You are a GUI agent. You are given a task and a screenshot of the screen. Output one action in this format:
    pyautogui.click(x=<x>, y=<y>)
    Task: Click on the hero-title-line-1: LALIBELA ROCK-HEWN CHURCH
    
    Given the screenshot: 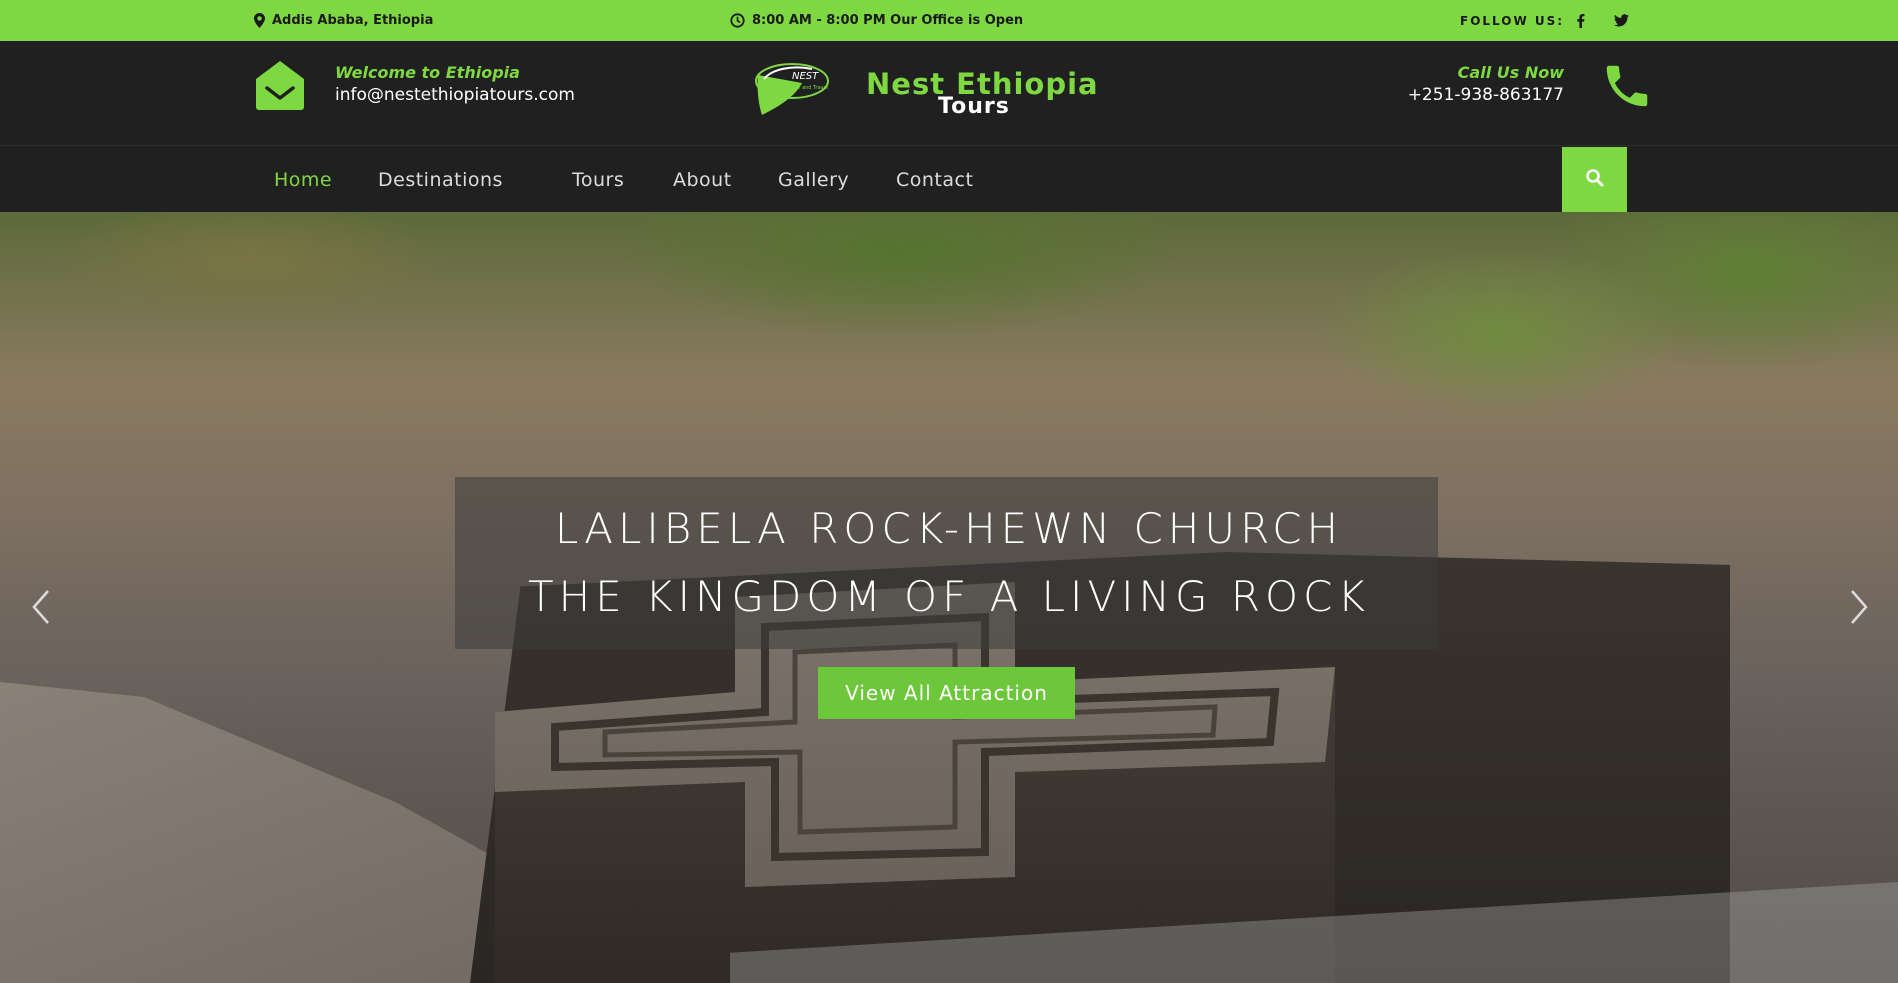 What is the action you would take?
    pyautogui.click(x=949, y=528)
    